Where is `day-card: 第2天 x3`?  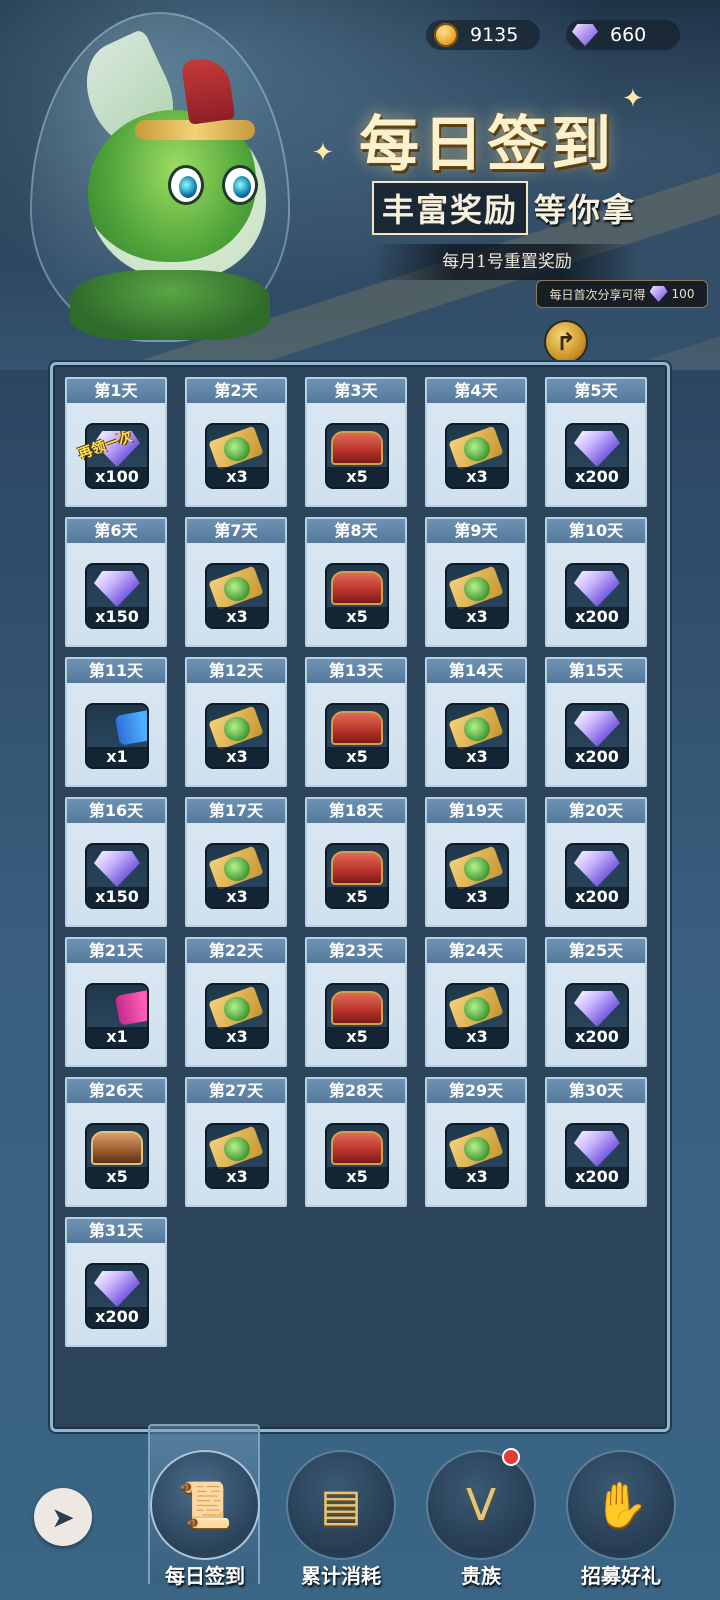 day-card: 第2天 x3 is located at coordinates (236, 442).